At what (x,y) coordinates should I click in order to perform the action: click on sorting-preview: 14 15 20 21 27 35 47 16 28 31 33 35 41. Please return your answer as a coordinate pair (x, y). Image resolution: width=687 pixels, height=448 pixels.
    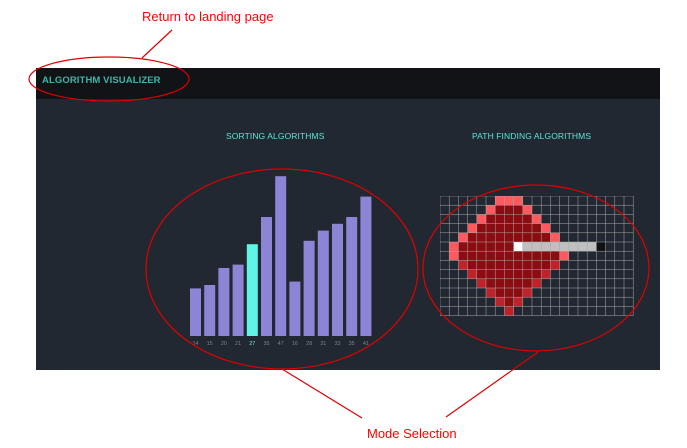
    Looking at the image, I should click on (296, 263).